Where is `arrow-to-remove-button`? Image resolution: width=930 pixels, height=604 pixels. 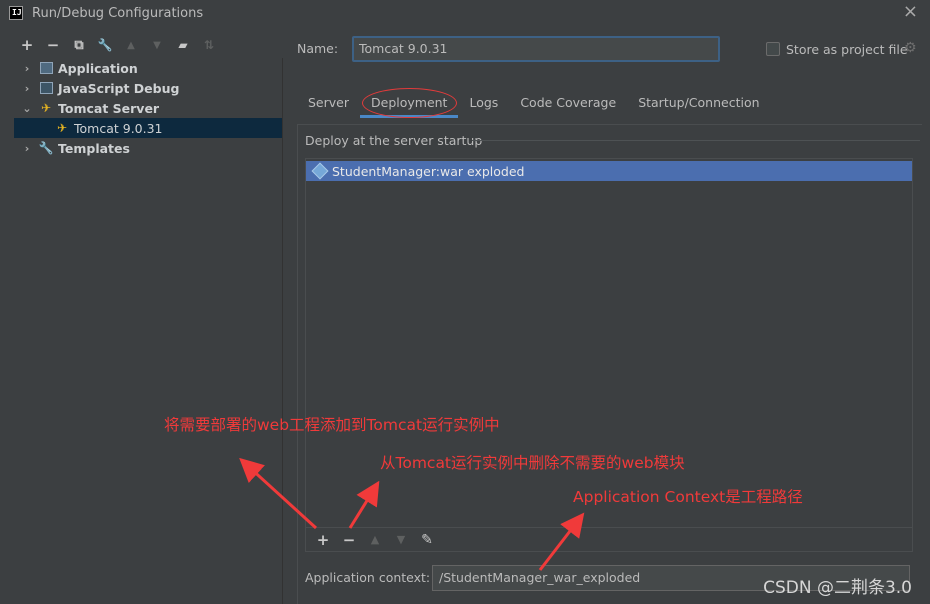
arrow-to-remove-button is located at coordinates (364, 504).